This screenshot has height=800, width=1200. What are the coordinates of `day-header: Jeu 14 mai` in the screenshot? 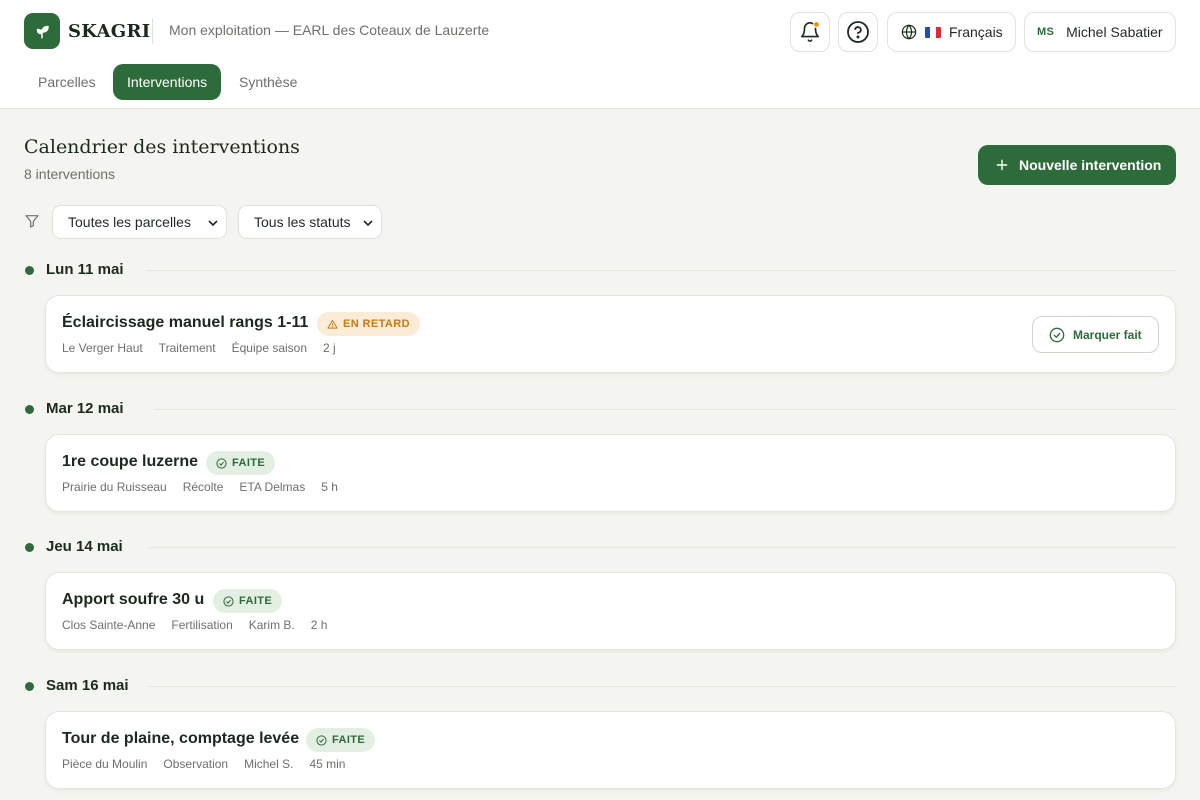 It's located at (600, 547).